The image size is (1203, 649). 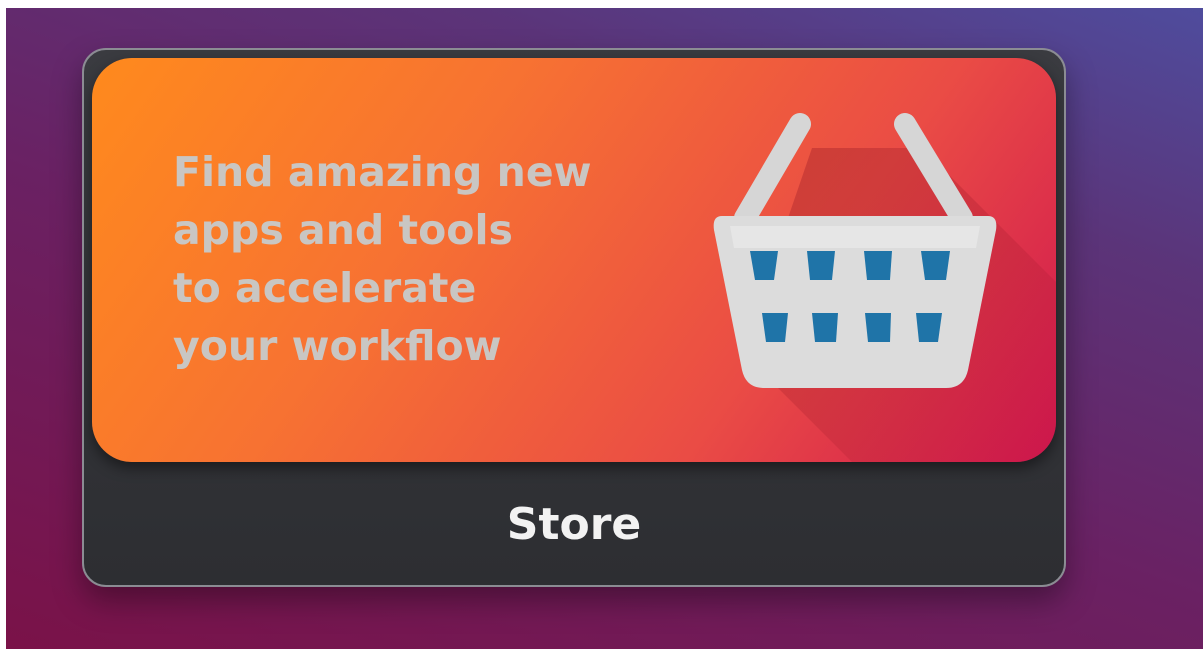 I want to click on shopping-basket-icon, so click(x=855, y=250).